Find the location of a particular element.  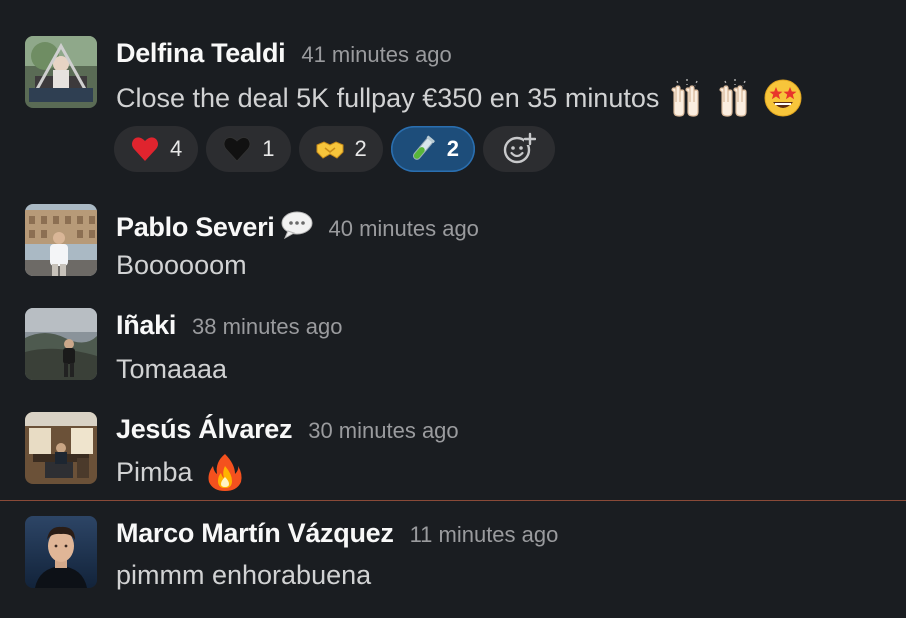

add-reaction-button is located at coordinates (519, 149).